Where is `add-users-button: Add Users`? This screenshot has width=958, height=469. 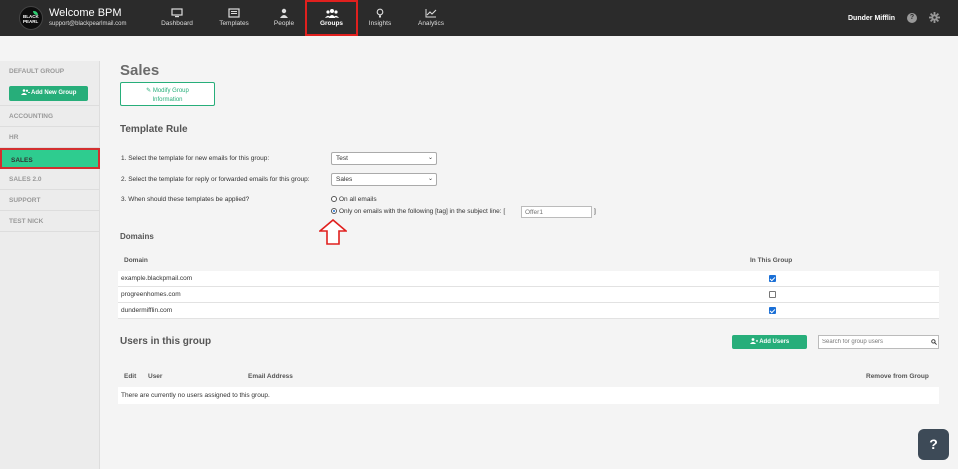
add-users-button: Add Users is located at coordinates (769, 342).